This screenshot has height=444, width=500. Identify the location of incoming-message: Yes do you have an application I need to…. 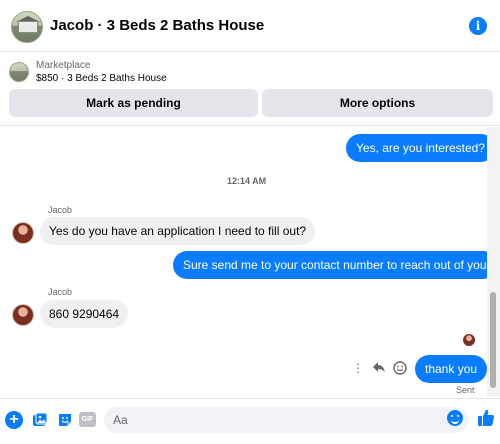
(178, 231).